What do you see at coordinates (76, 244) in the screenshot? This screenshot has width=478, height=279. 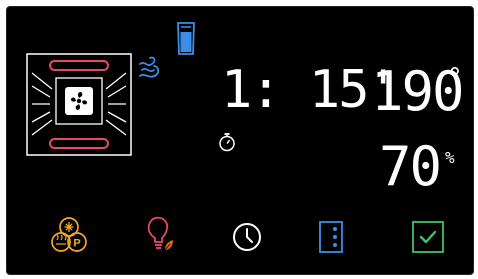 I see `svg-text: P` at bounding box center [76, 244].